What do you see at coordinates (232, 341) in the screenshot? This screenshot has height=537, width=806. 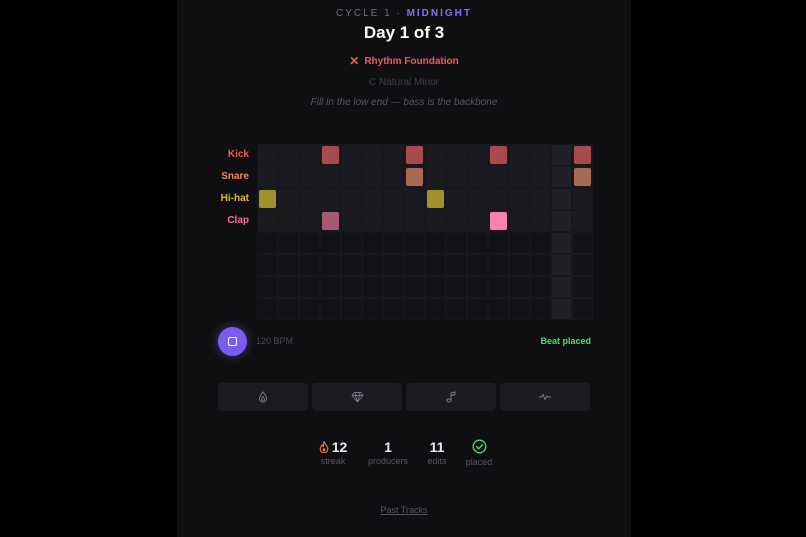 I see `stop-button` at bounding box center [232, 341].